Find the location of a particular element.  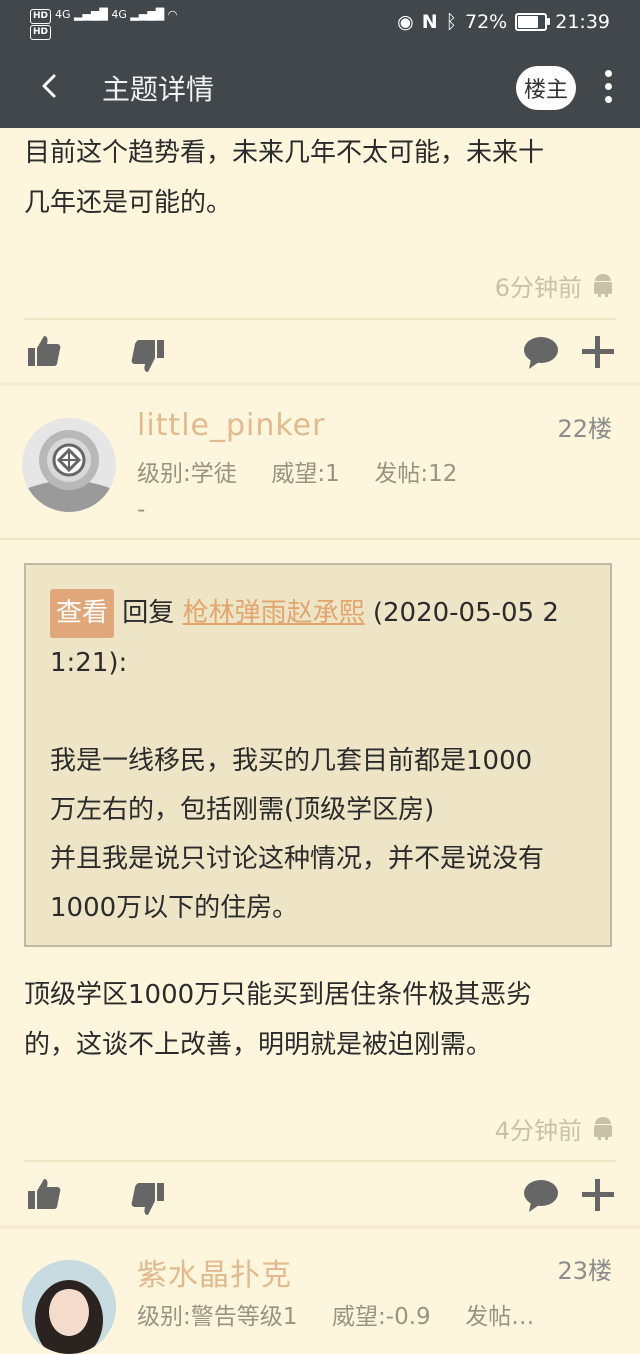

chevron-left-icon is located at coordinates (49, 86).